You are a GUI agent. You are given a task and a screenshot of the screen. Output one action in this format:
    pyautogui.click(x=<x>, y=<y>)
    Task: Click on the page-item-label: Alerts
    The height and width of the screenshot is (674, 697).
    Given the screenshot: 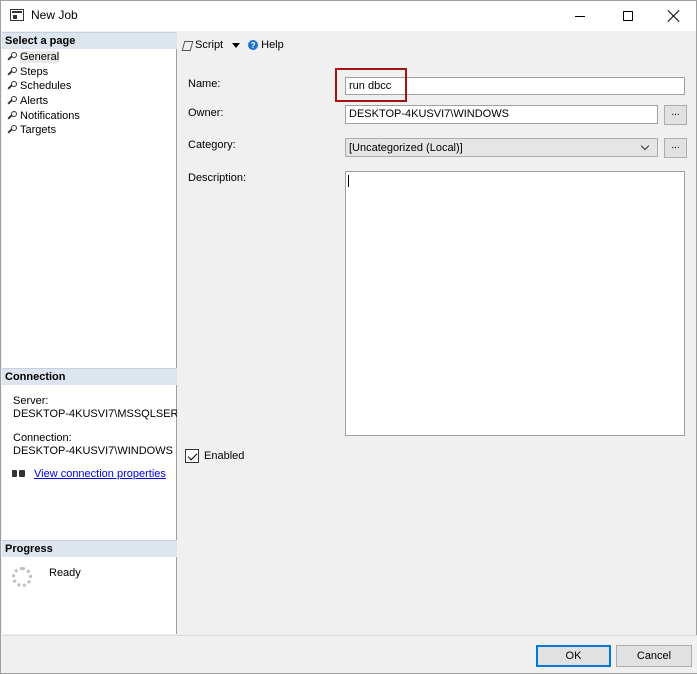 What is the action you would take?
    pyautogui.click(x=34, y=101)
    